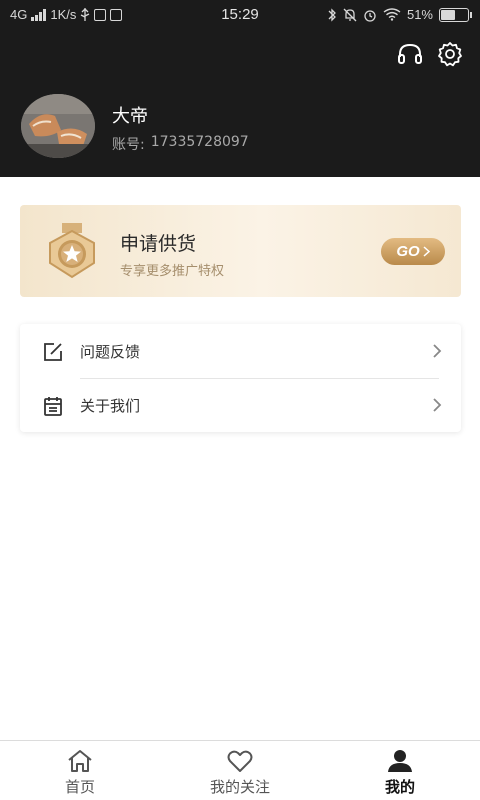 This screenshot has height=800, width=480. What do you see at coordinates (399, 787) in the screenshot?
I see `nav-label: 我的` at bounding box center [399, 787].